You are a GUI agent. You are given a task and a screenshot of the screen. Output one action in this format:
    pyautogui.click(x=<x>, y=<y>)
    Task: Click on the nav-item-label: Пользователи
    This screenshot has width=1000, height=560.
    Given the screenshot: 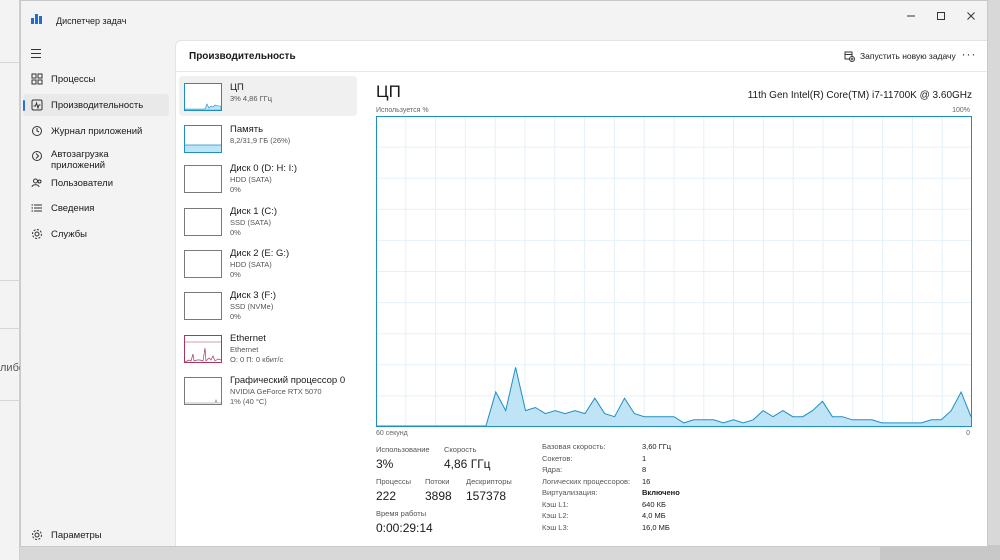 What is the action you would take?
    pyautogui.click(x=82, y=183)
    